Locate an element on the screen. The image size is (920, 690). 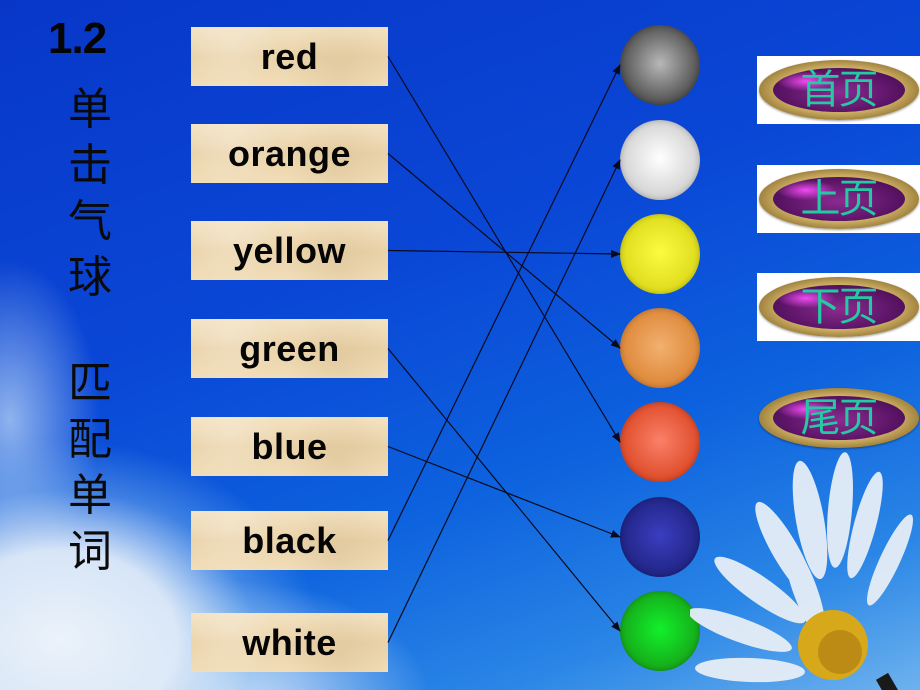
arrow-green-to-green is located at coordinates (504, 490).